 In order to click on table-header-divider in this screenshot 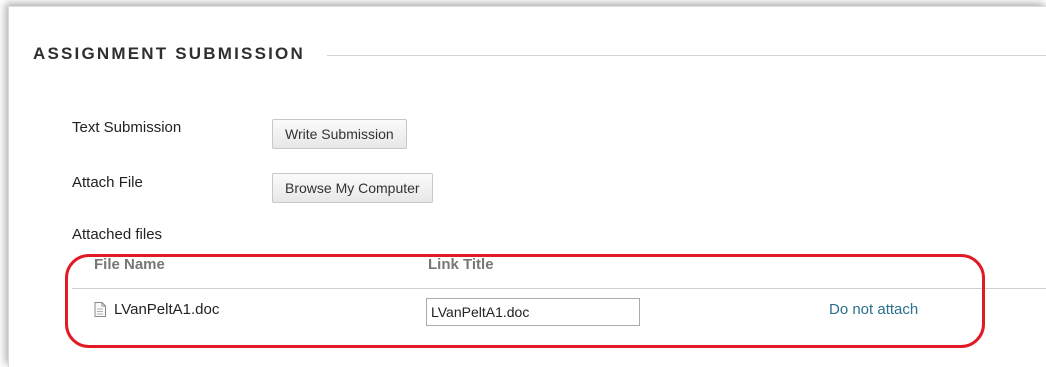, I will do `click(559, 288)`.